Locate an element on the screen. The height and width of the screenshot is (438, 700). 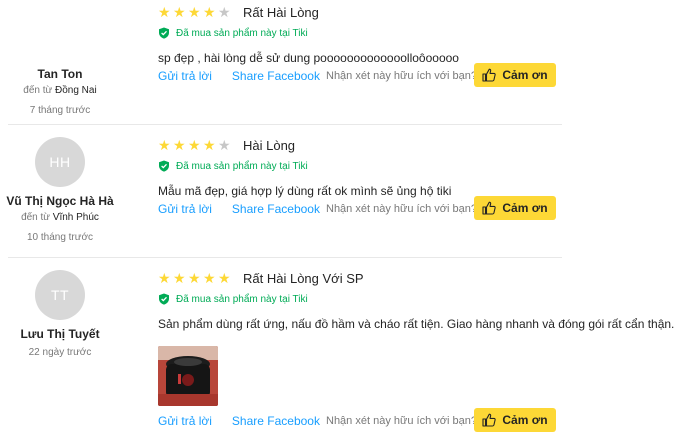
avatar: HH is located at coordinates (60, 162).